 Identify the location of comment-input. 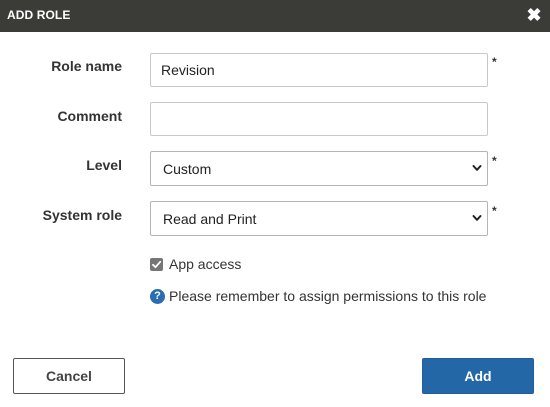
(319, 119).